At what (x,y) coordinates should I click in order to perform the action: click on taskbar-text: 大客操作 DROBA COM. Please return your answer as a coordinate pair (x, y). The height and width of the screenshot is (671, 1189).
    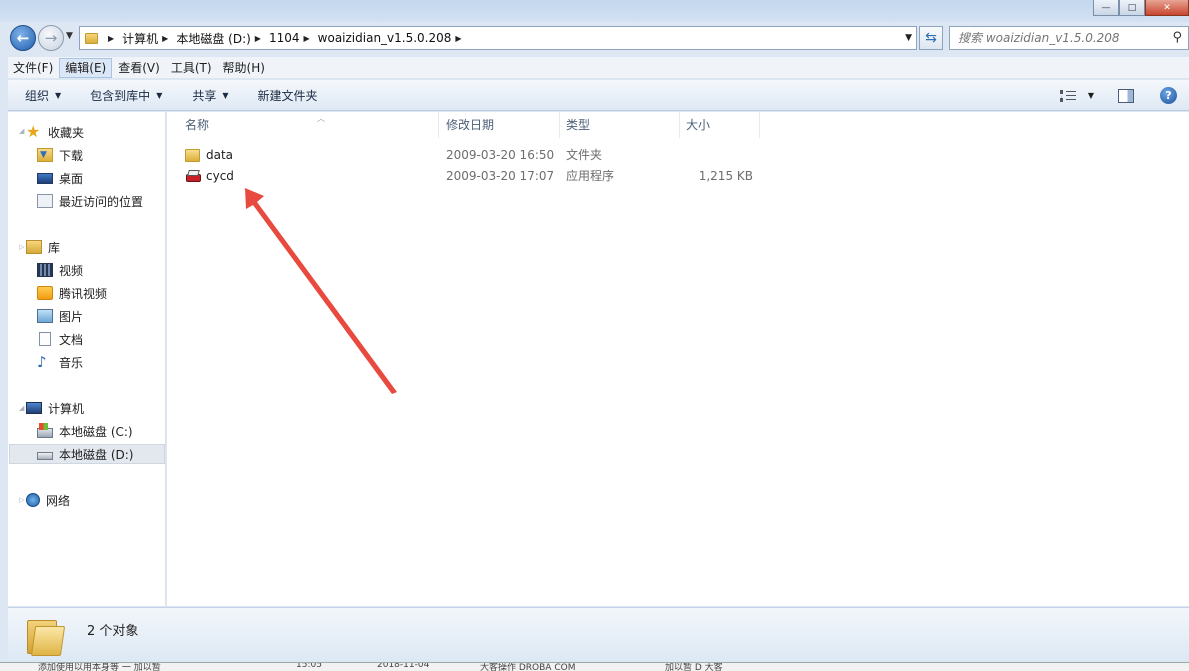
    Looking at the image, I should click on (528, 667).